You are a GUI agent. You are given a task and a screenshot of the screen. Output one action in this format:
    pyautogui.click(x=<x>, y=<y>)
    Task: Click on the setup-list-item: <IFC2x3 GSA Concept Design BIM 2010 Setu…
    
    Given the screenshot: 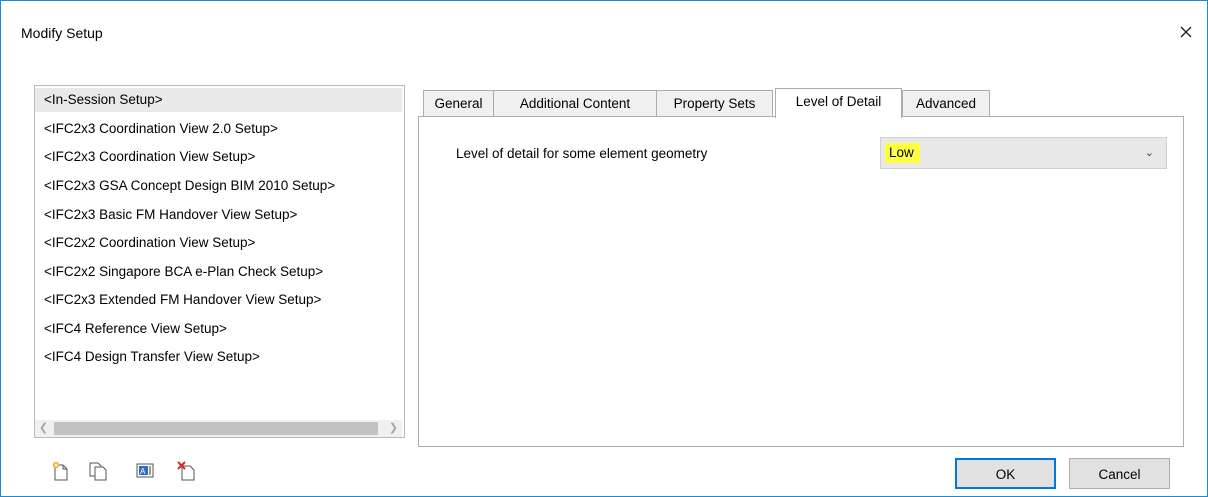 What is the action you would take?
    pyautogui.click(x=218, y=186)
    